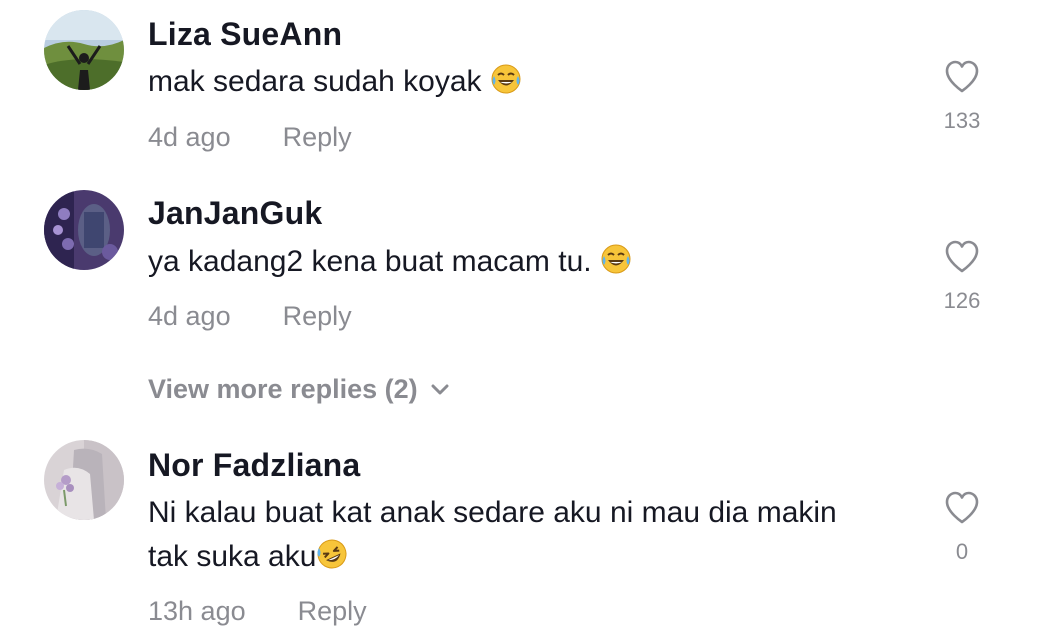 Image resolution: width=1046 pixels, height=640 pixels. I want to click on like-count: 0, so click(962, 551).